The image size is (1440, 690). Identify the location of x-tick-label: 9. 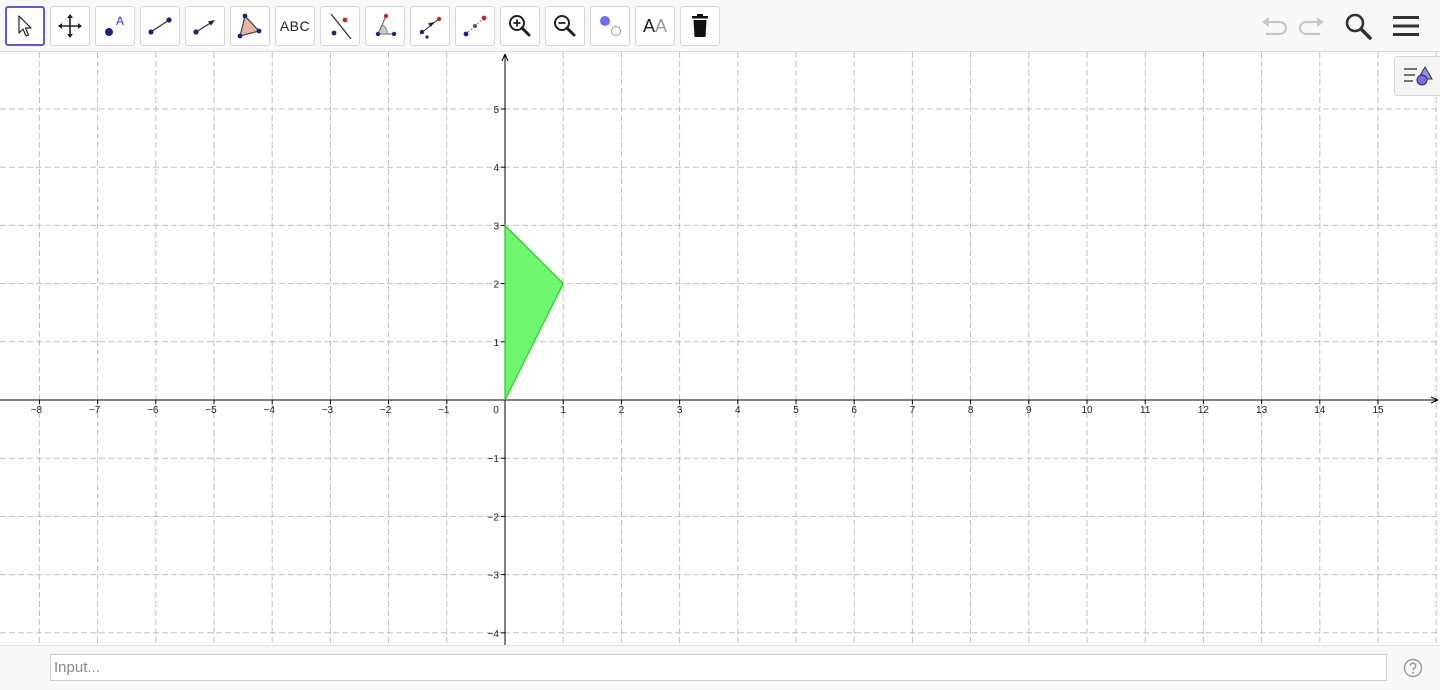
(1029, 410).